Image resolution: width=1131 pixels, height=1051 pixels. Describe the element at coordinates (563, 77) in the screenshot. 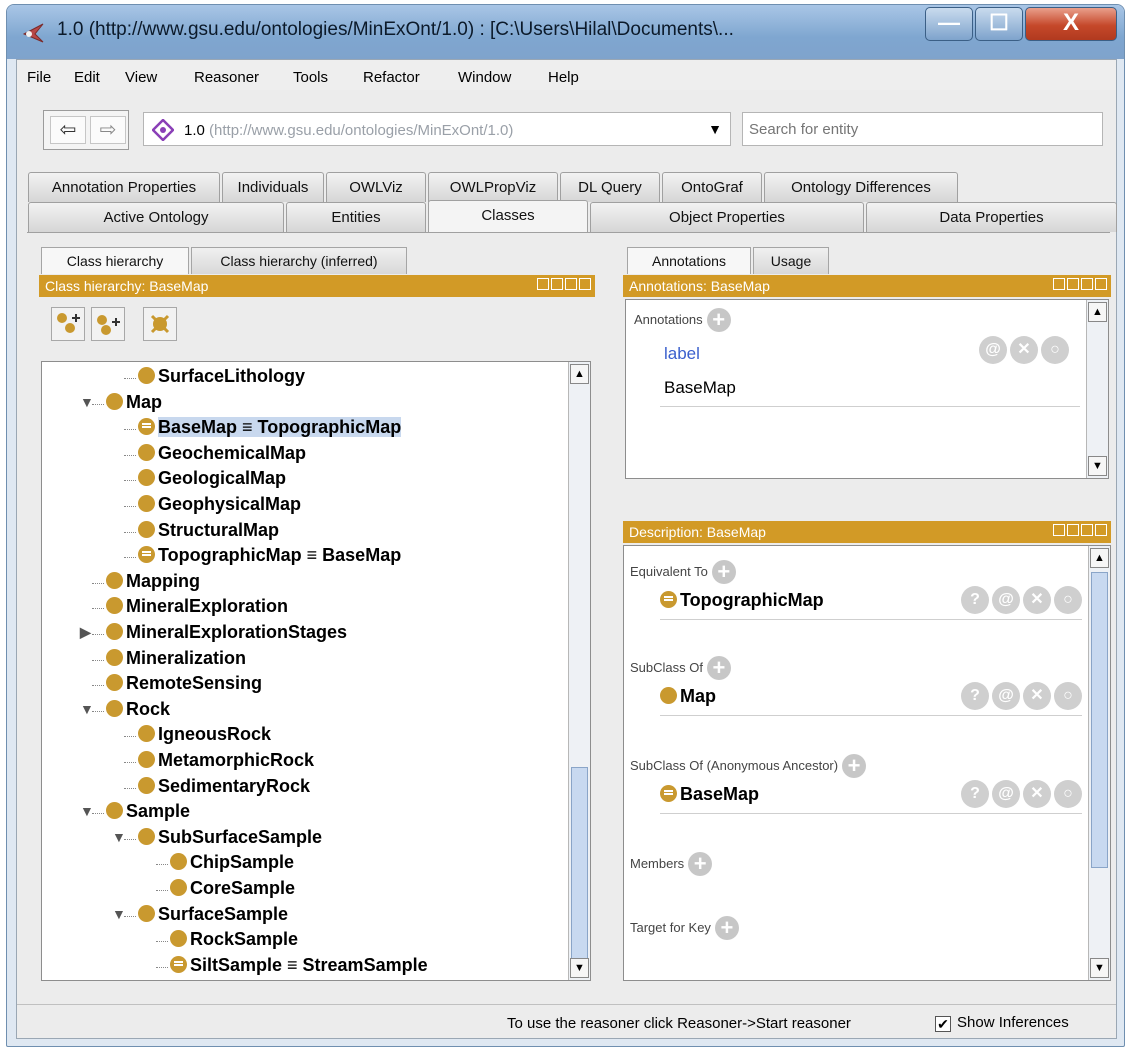

I see `menu-help: Help` at that location.